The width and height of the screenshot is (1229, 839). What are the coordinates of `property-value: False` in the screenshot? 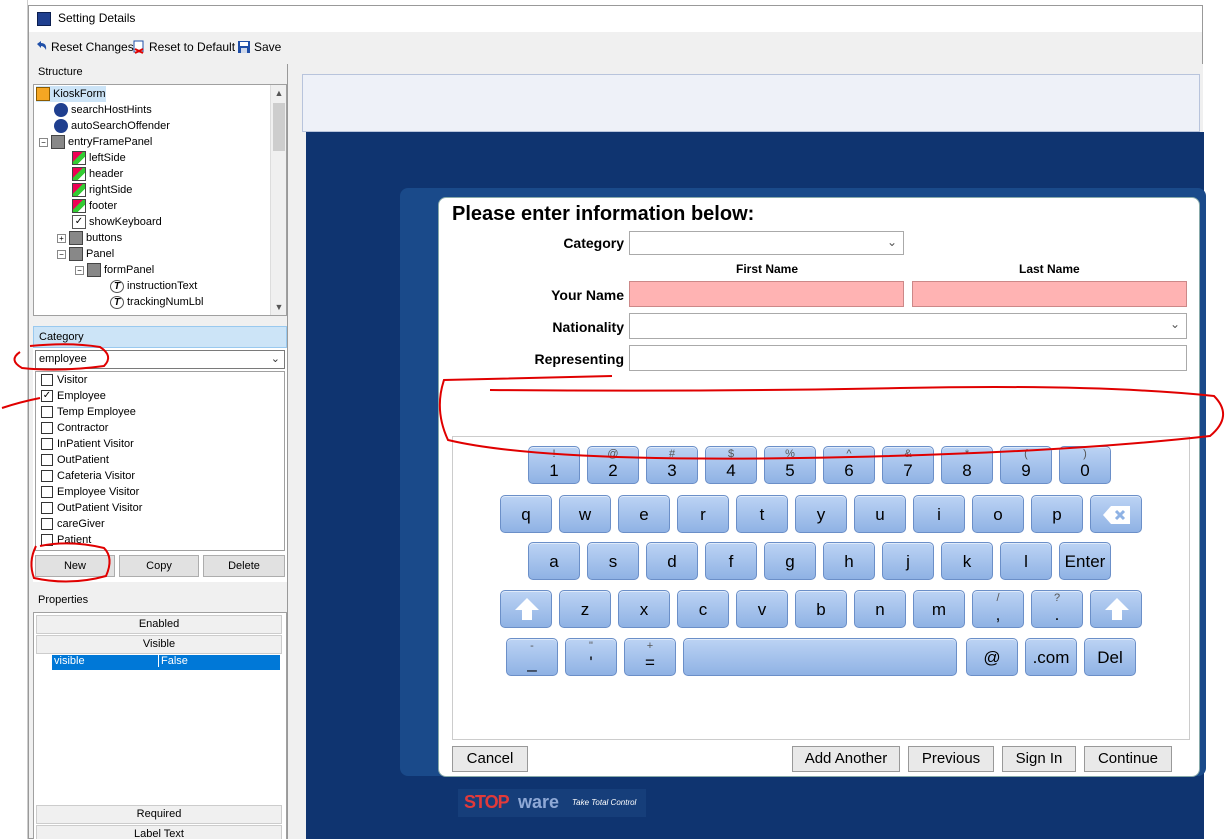 It's located at (173, 661).